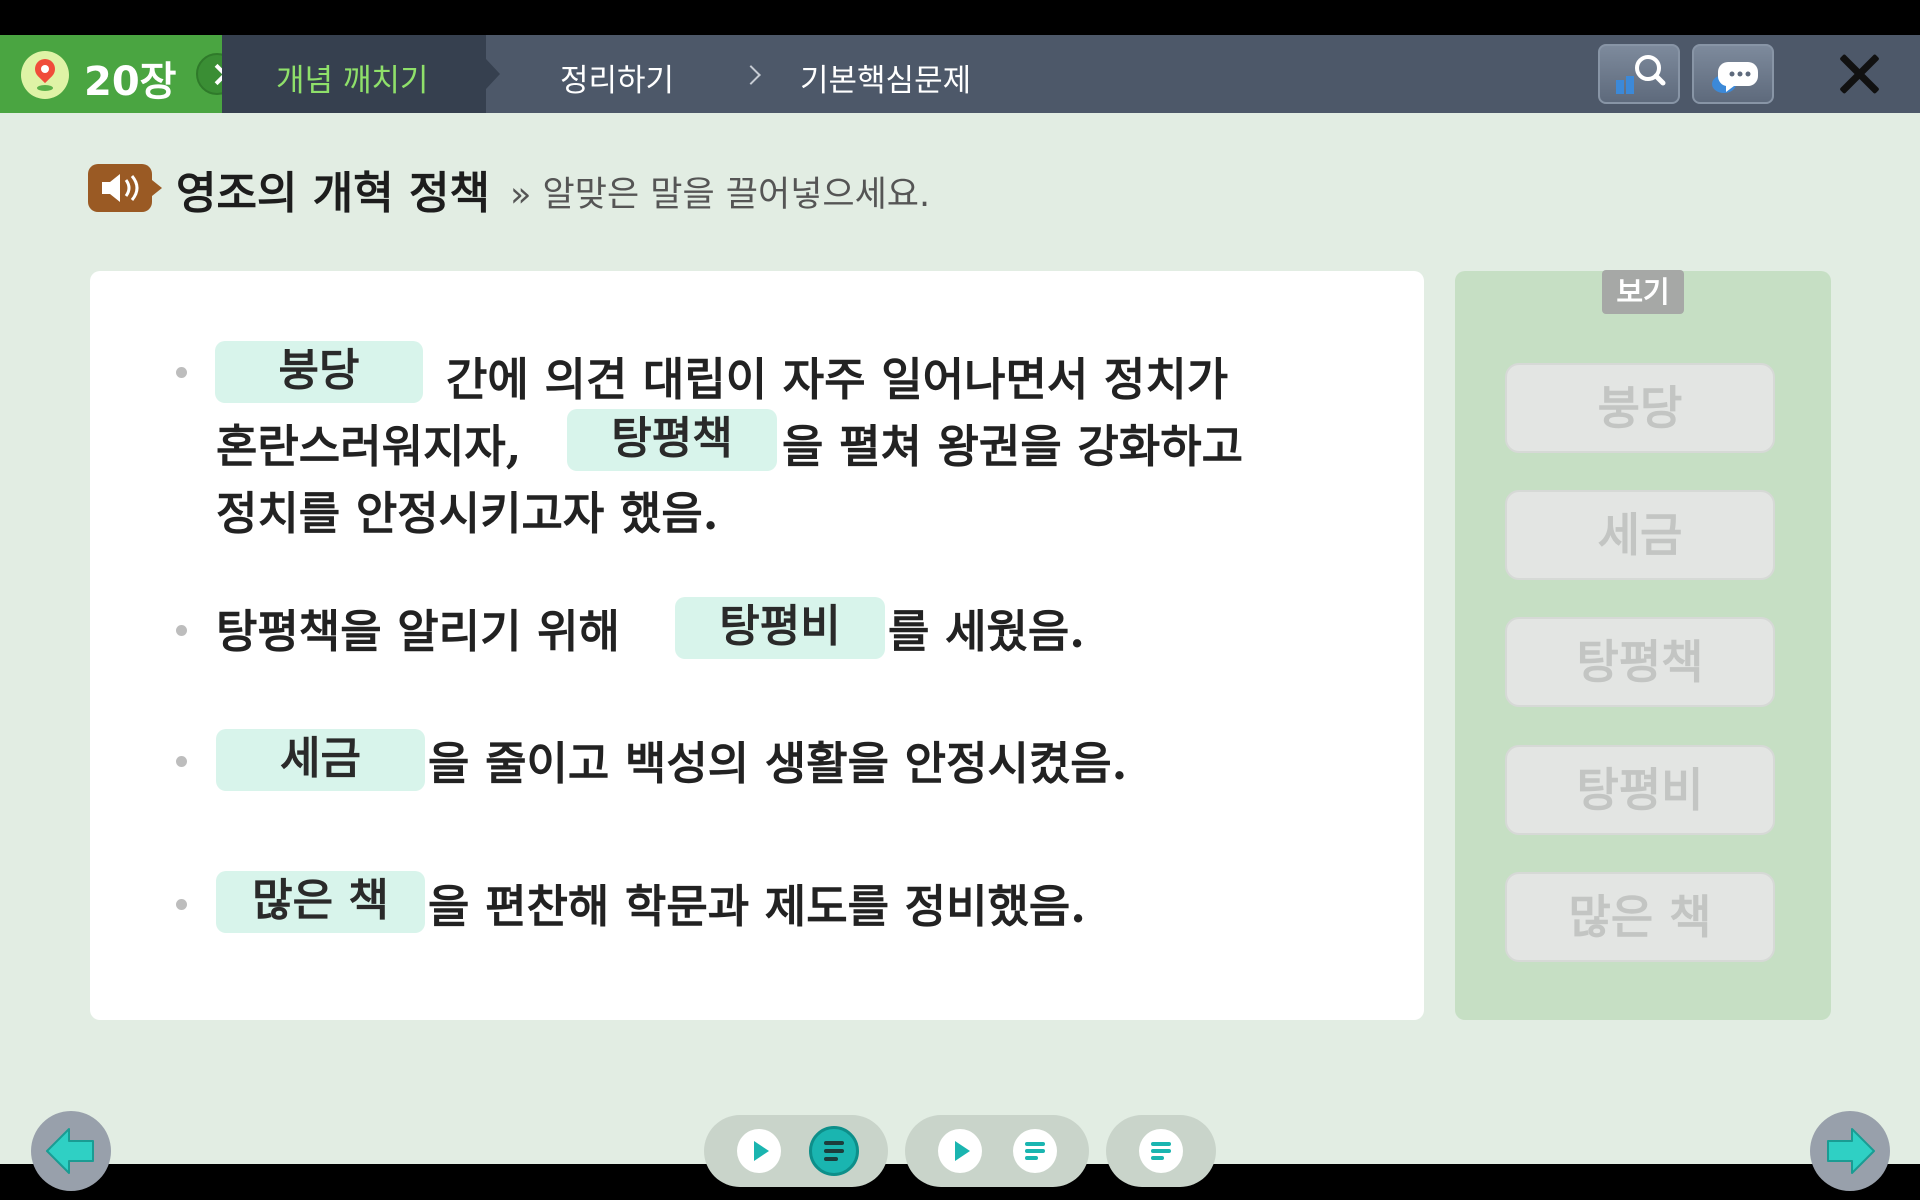  Describe the element at coordinates (1735, 77) in the screenshot. I see `chat-icon` at that location.